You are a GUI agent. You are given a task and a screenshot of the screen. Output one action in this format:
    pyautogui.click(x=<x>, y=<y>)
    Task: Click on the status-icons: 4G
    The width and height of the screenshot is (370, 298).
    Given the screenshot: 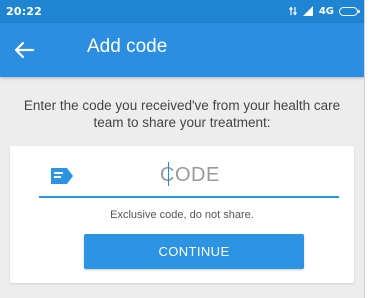 What is the action you would take?
    pyautogui.click(x=324, y=11)
    